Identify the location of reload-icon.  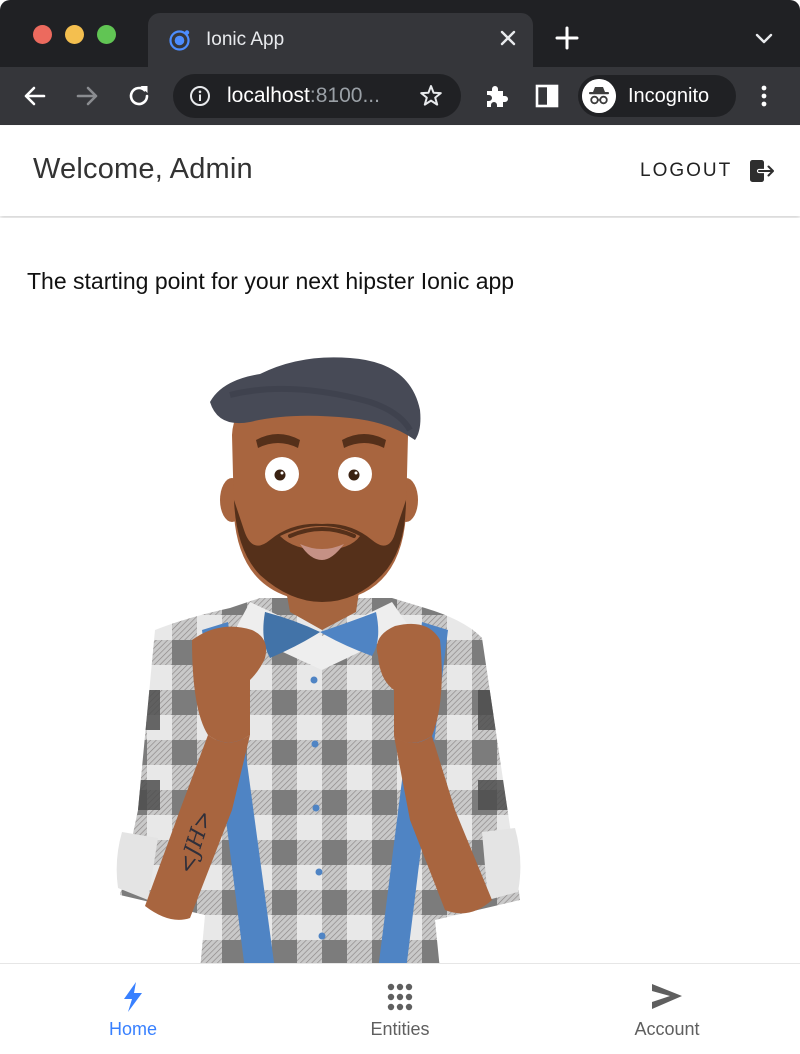
(139, 96).